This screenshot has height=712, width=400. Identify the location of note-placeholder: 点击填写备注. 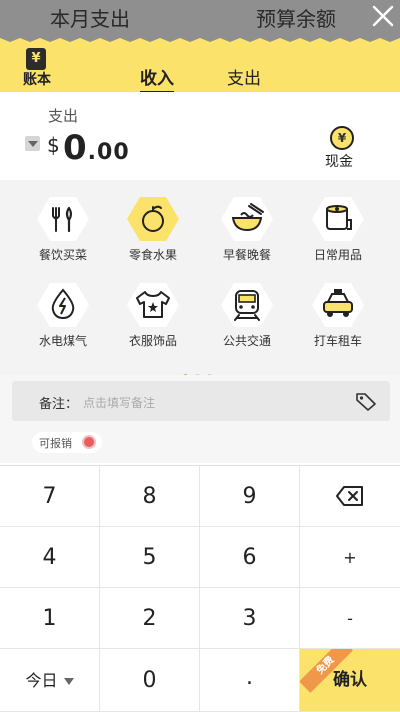
(119, 403).